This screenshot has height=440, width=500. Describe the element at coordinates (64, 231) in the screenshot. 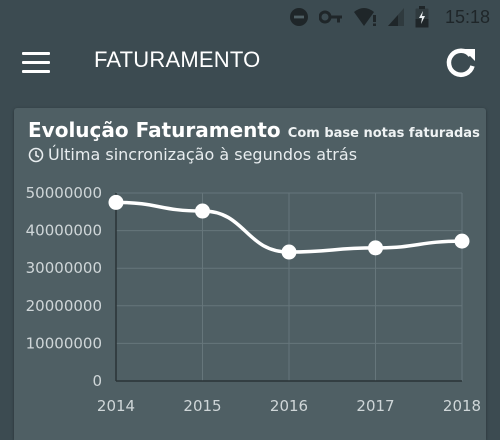

I see `y-tick-label: 40000000` at that location.